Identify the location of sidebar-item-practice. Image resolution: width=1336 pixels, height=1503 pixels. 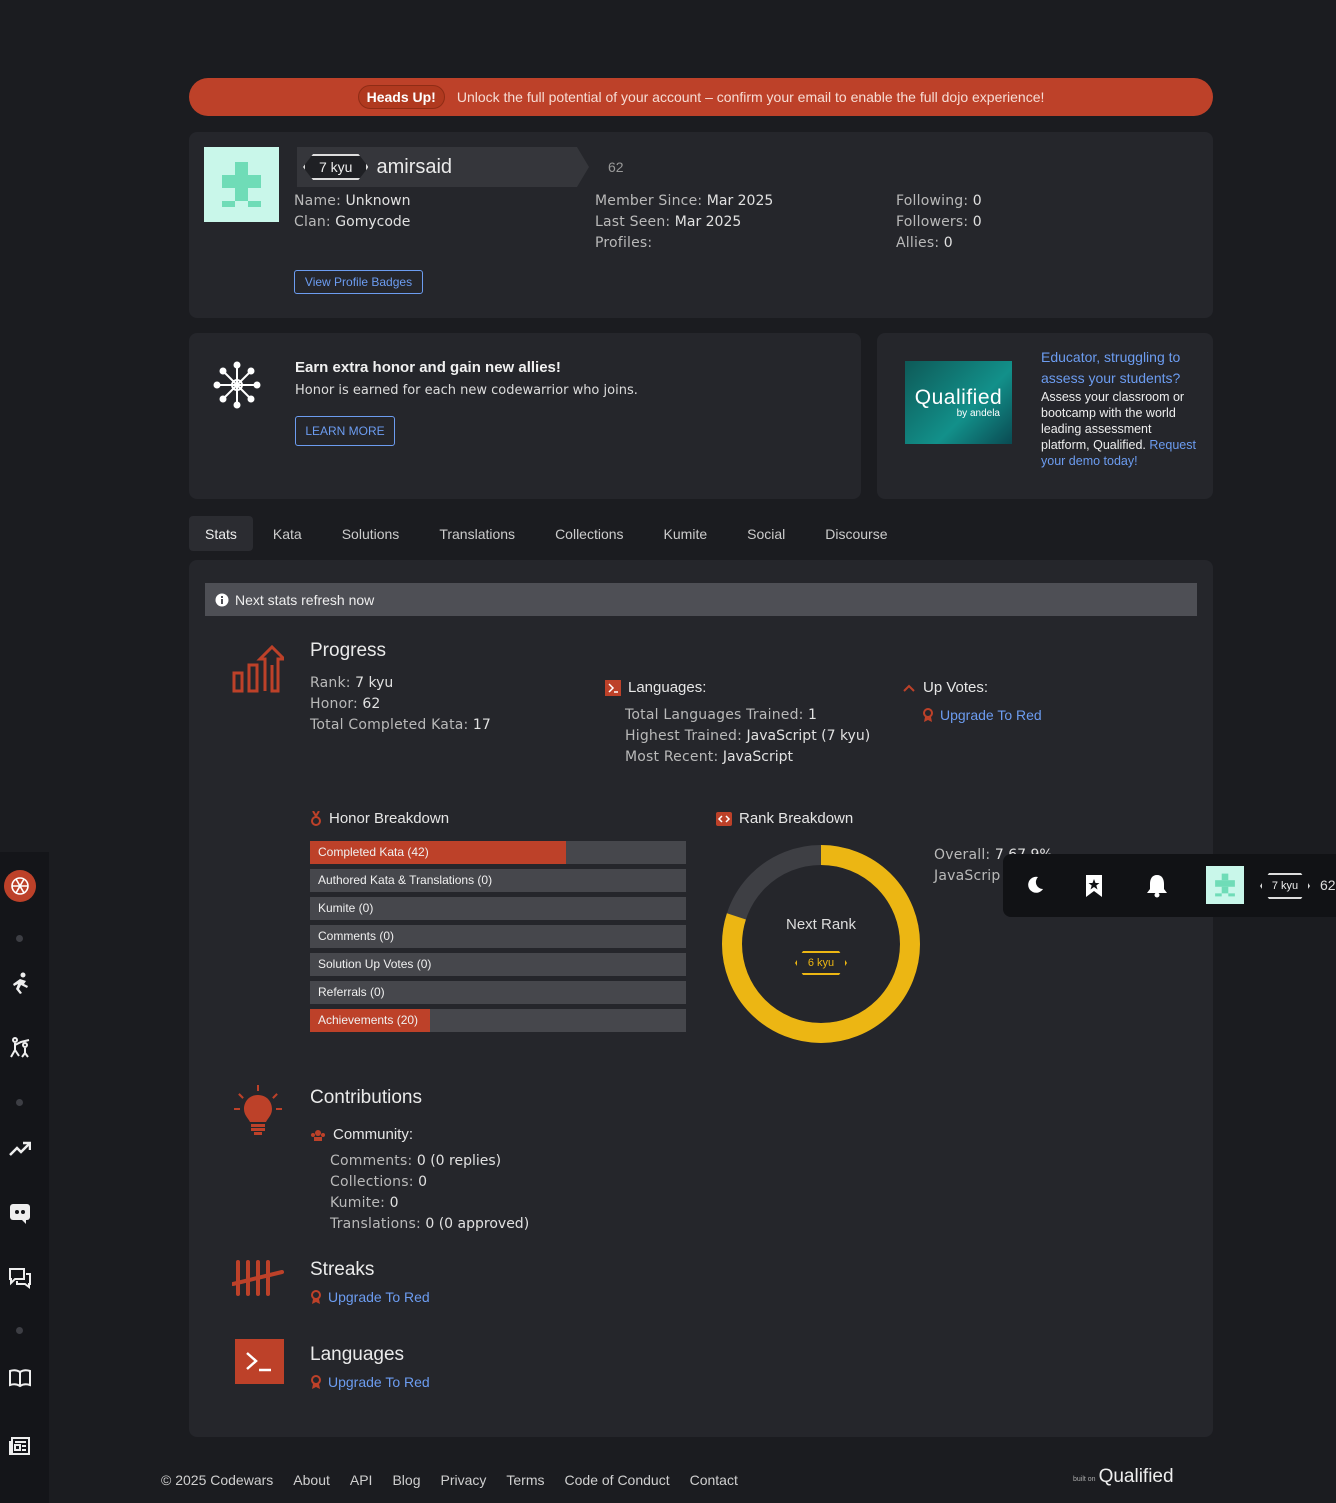
(20, 984).